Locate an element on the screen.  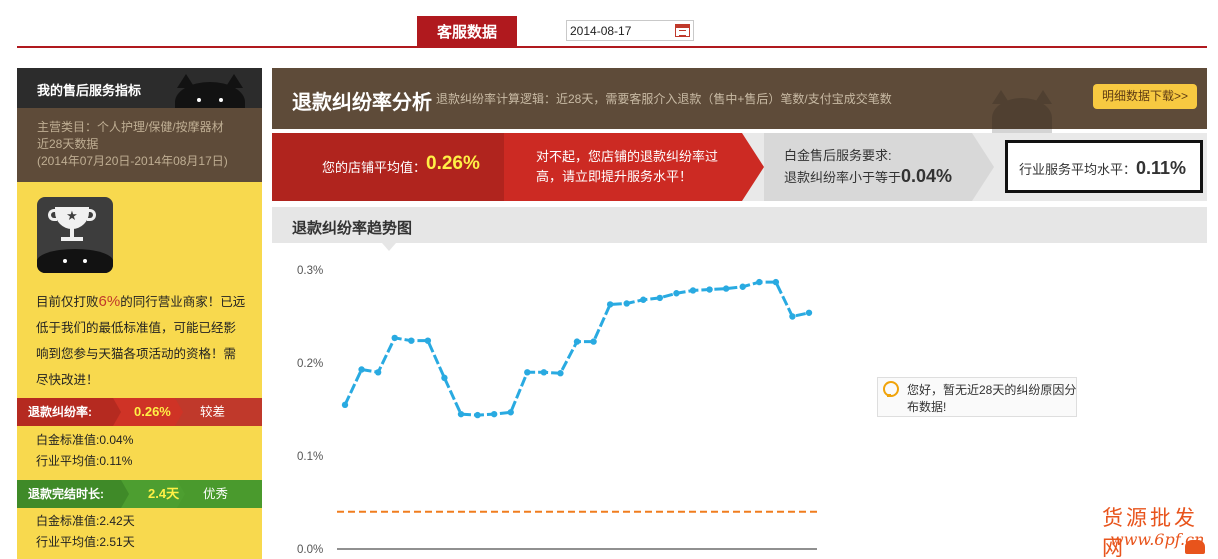
metric-refund-dispute: 退款纠纷率: 0.26% 较差 is located at coordinates (139, 412).